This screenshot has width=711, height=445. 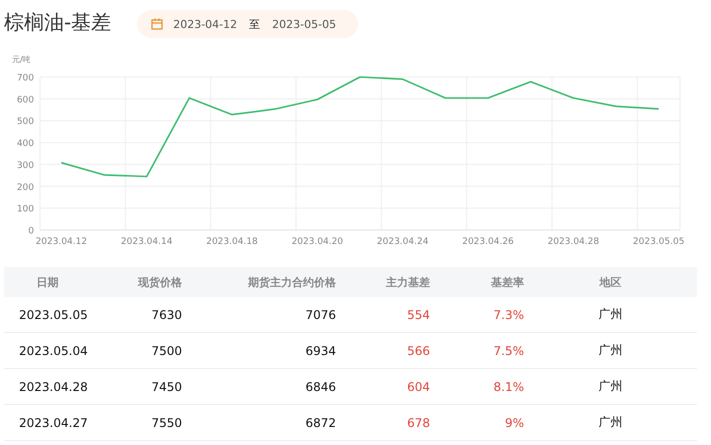 What do you see at coordinates (25, 165) in the screenshot?
I see `y-tick-label: 300` at bounding box center [25, 165].